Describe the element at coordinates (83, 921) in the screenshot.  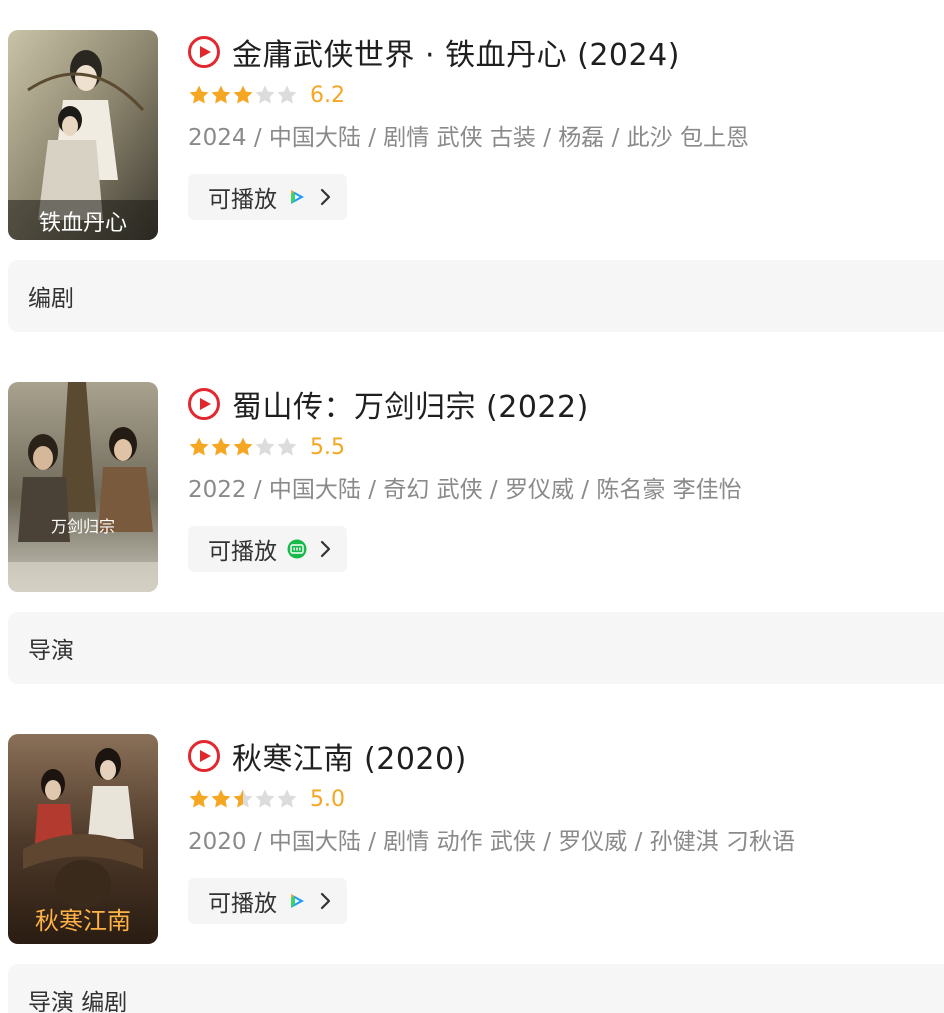
I see `poster-title-text: 秋寒江南` at that location.